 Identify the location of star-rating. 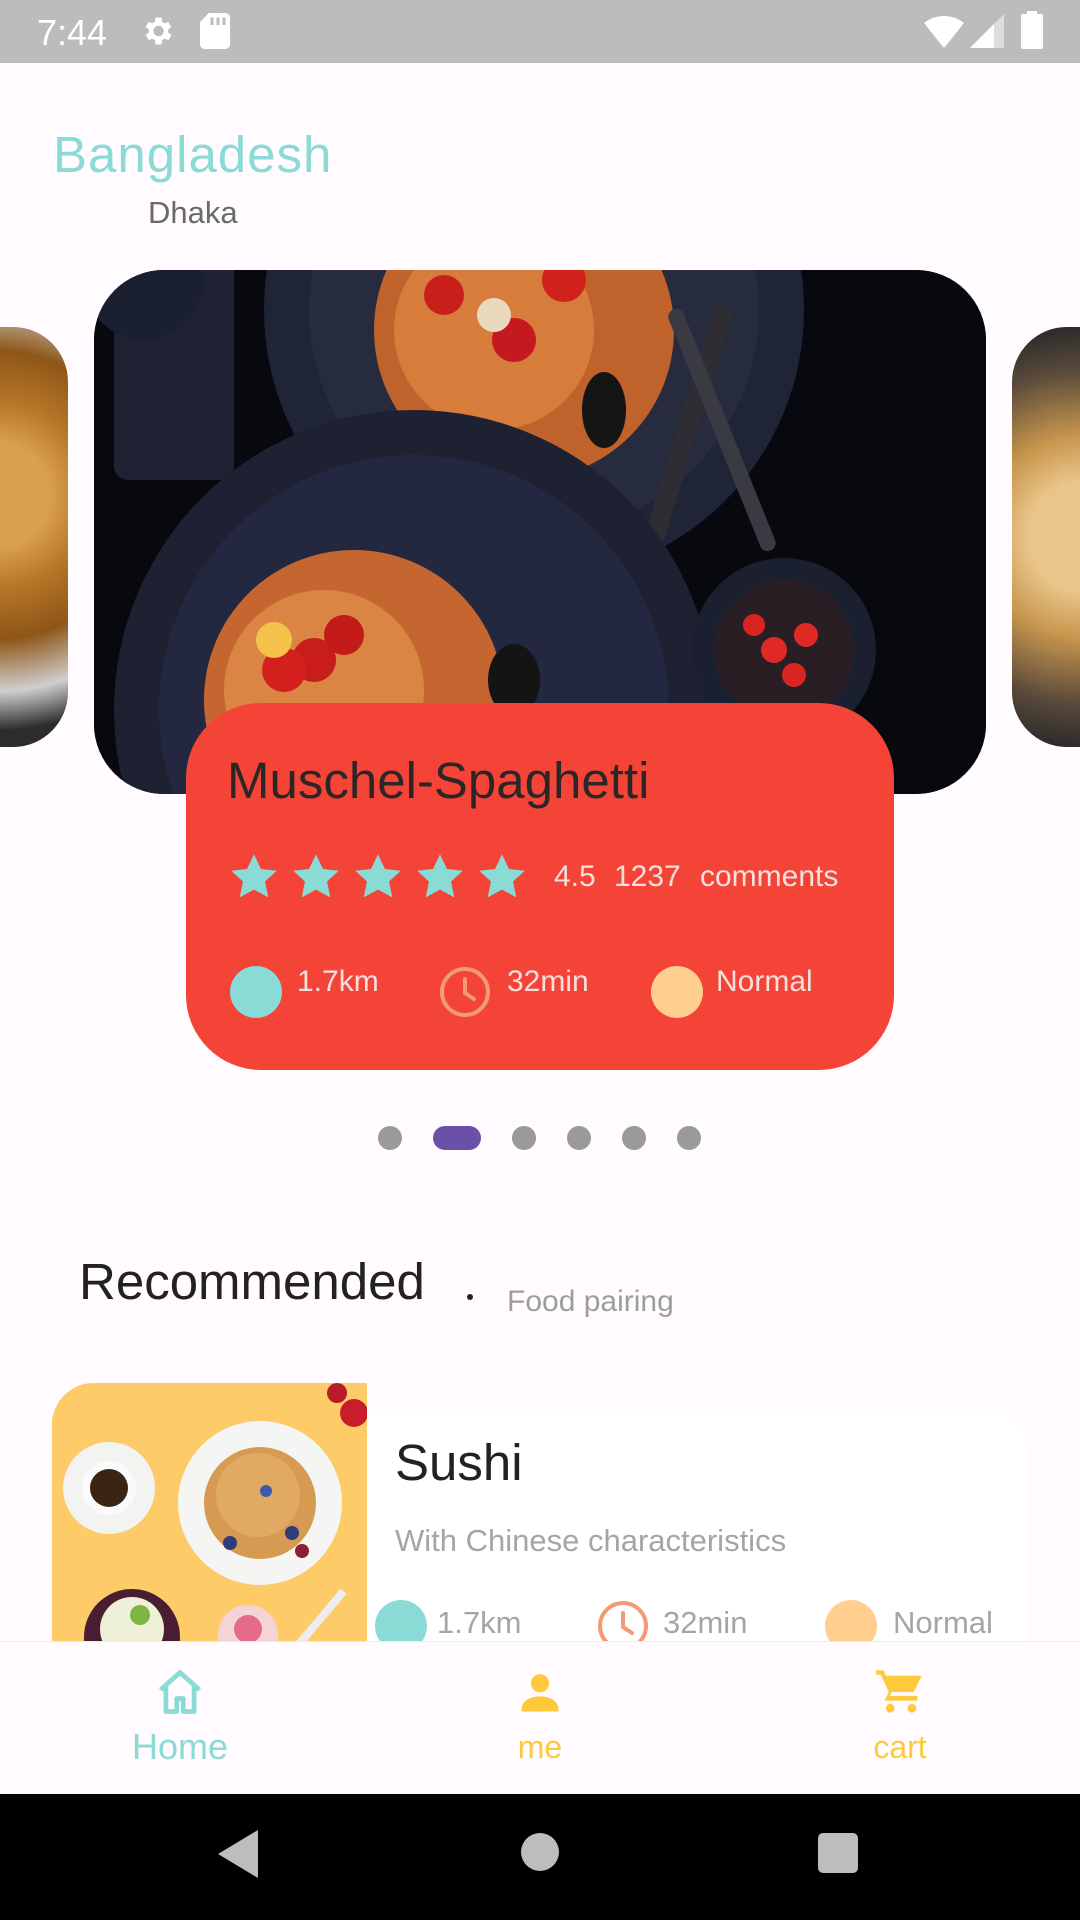
(378, 877).